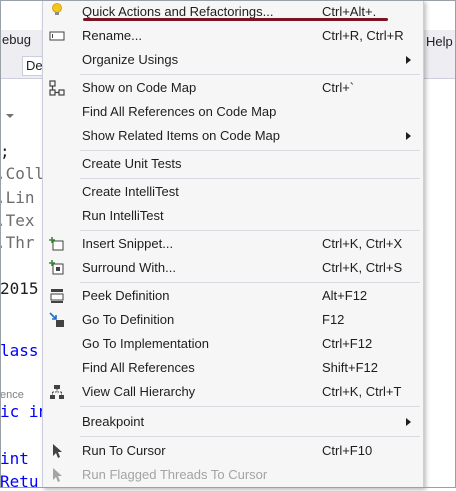  What do you see at coordinates (362, 243) in the screenshot?
I see `menu-item-shortcut: Ctrl+K, Ctrl+X` at bounding box center [362, 243].